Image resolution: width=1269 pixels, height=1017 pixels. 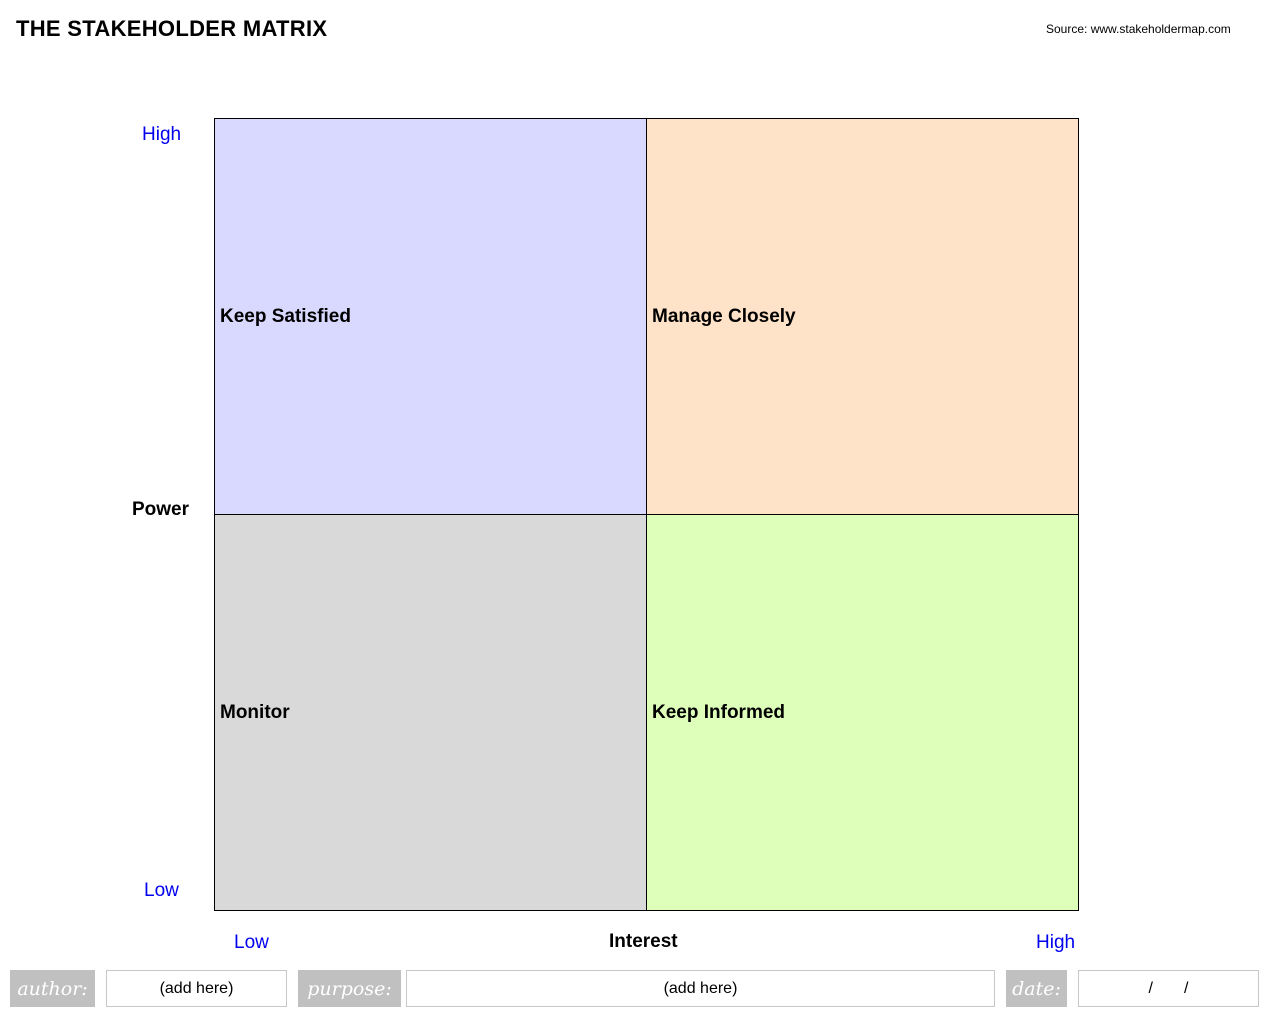 I want to click on x-axis-low-label: Low, so click(x=251, y=942).